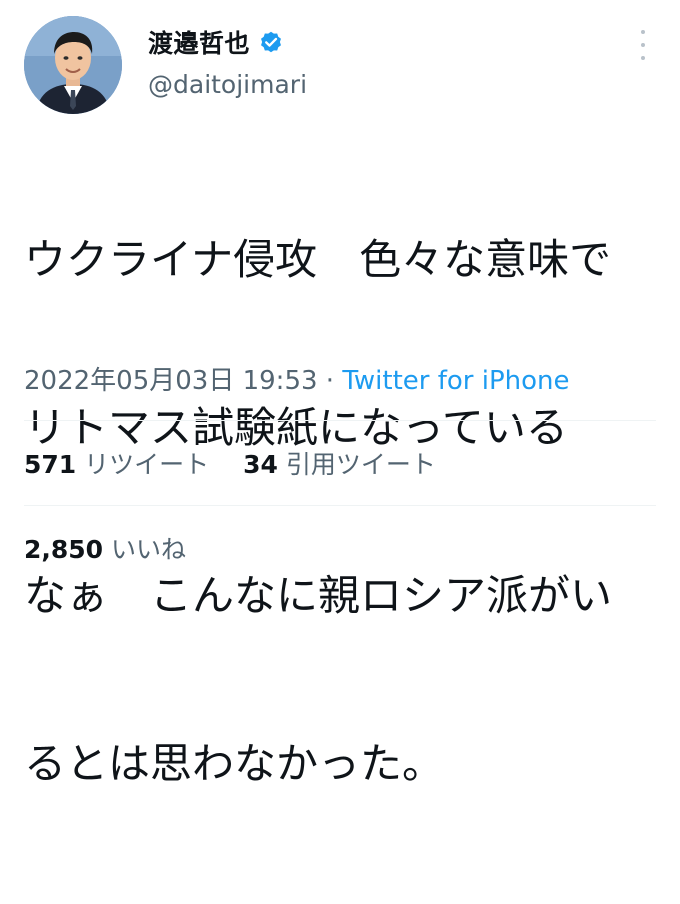 The image size is (680, 904). Describe the element at coordinates (73, 65) in the screenshot. I see `avatar` at that location.